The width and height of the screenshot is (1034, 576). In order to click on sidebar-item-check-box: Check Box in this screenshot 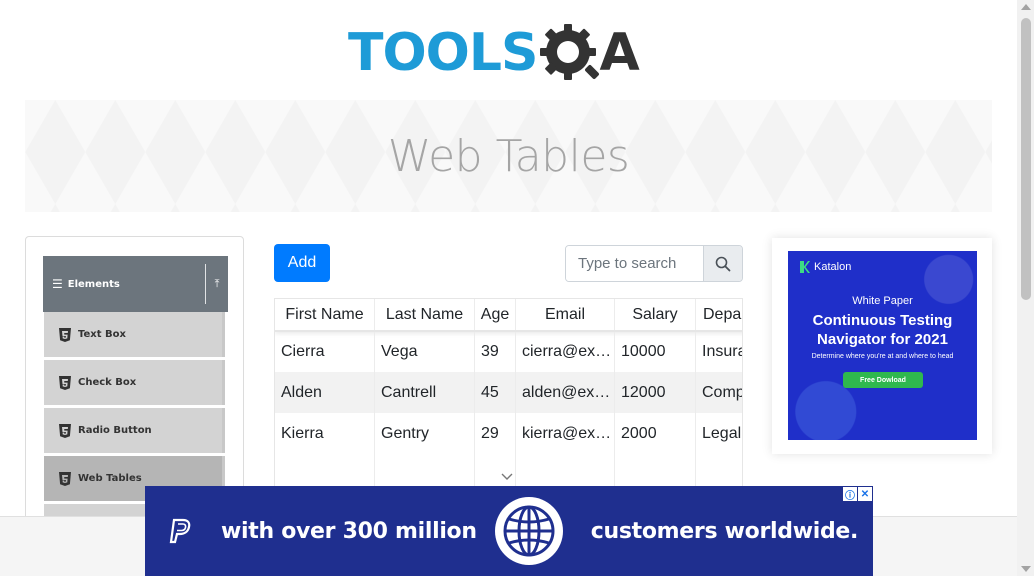, I will do `click(134, 382)`.